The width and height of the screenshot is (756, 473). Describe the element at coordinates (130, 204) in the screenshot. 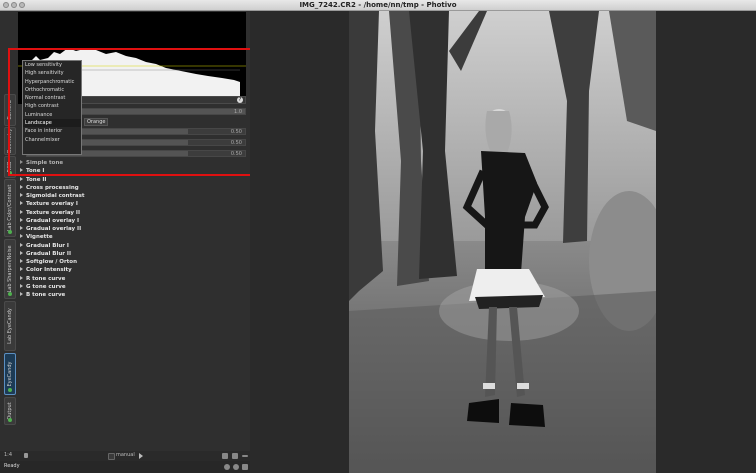

I see `filter-item: Texture overlay I` at that location.